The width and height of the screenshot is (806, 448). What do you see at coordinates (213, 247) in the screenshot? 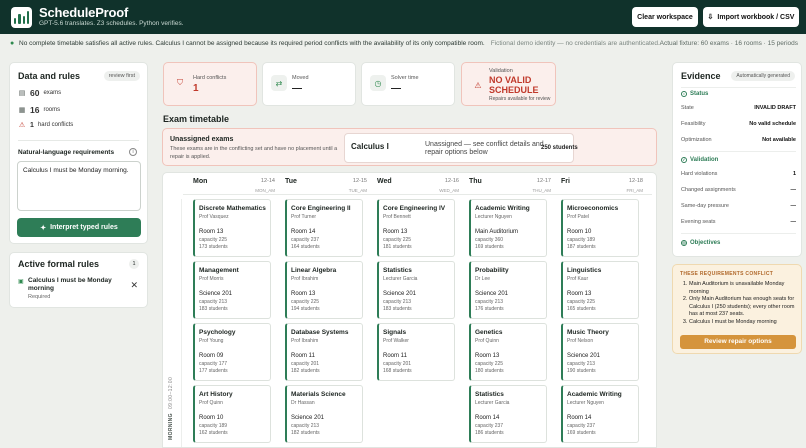
I see `student-count: 173 students` at bounding box center [213, 247].